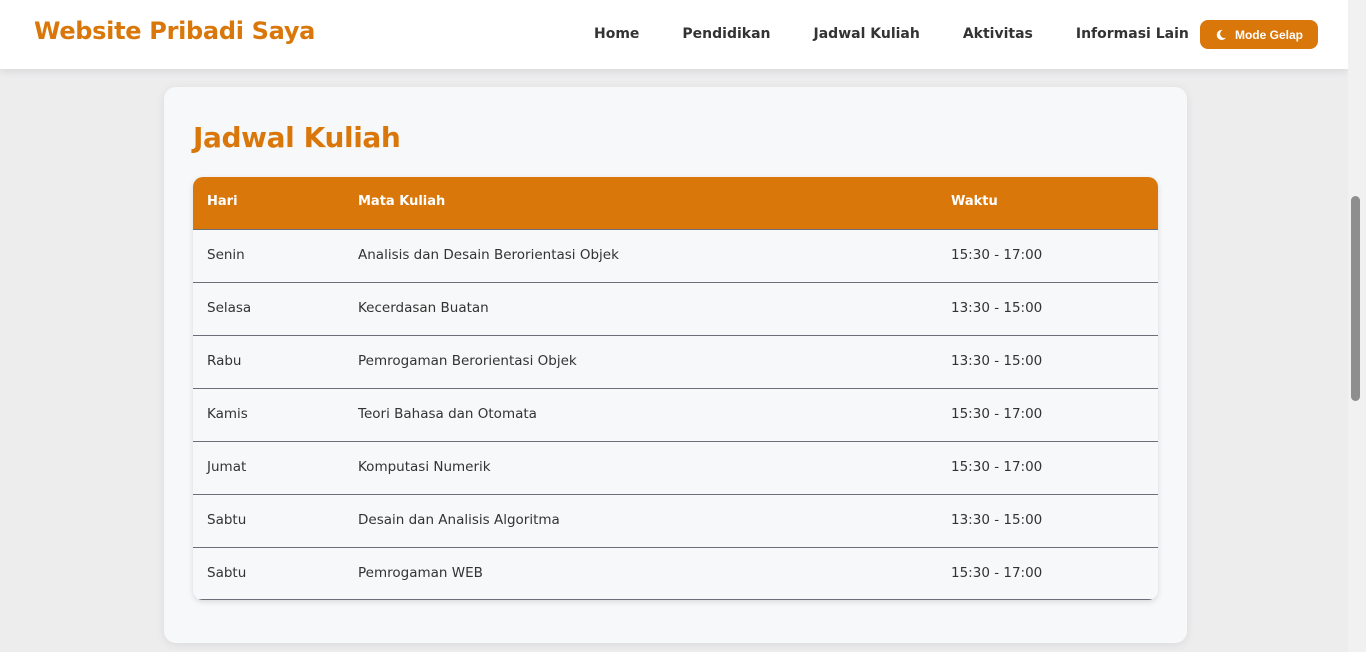  What do you see at coordinates (1268, 34) in the screenshot?
I see `dark-mode-label: Mode Gelap` at bounding box center [1268, 34].